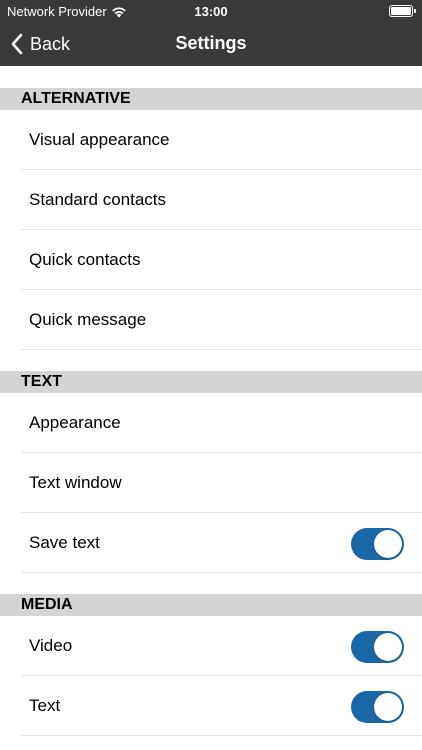 The width and height of the screenshot is (422, 750). I want to click on settings-row-save-text: Save text, so click(211, 543).